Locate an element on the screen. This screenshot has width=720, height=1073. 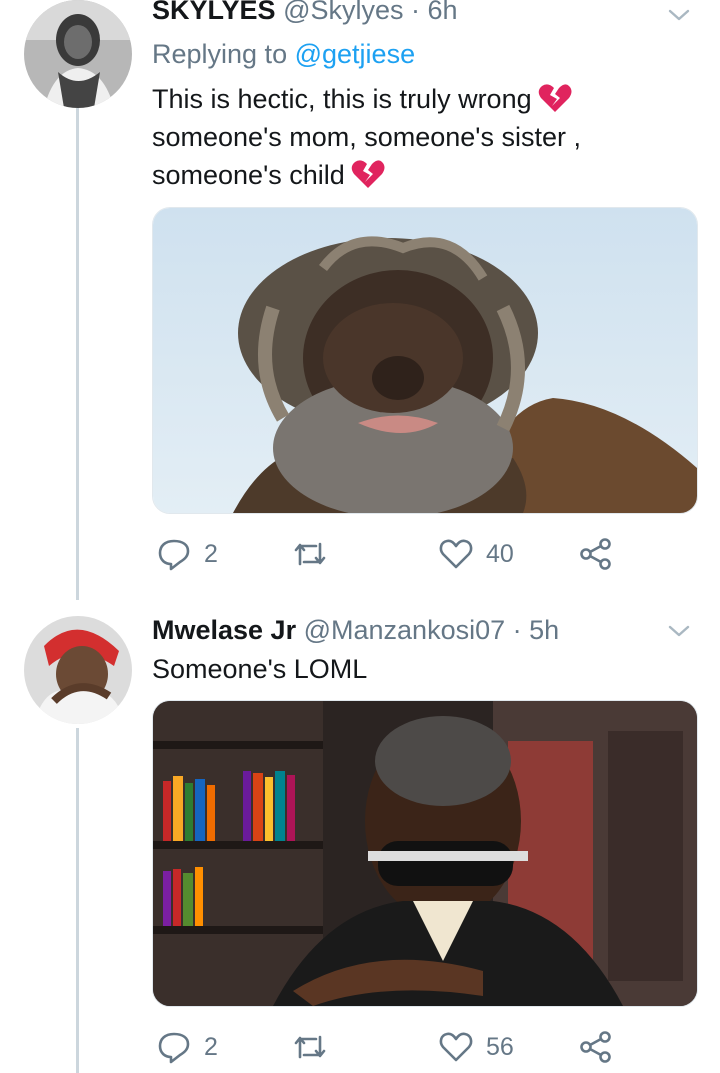
tweet-text-line: someone's child is located at coordinates (422, 175).